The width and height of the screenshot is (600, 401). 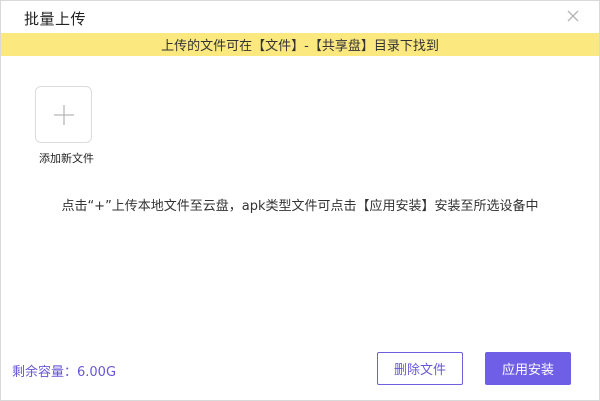 What do you see at coordinates (55, 19) in the screenshot?
I see `dialog-title: 批量上传` at bounding box center [55, 19].